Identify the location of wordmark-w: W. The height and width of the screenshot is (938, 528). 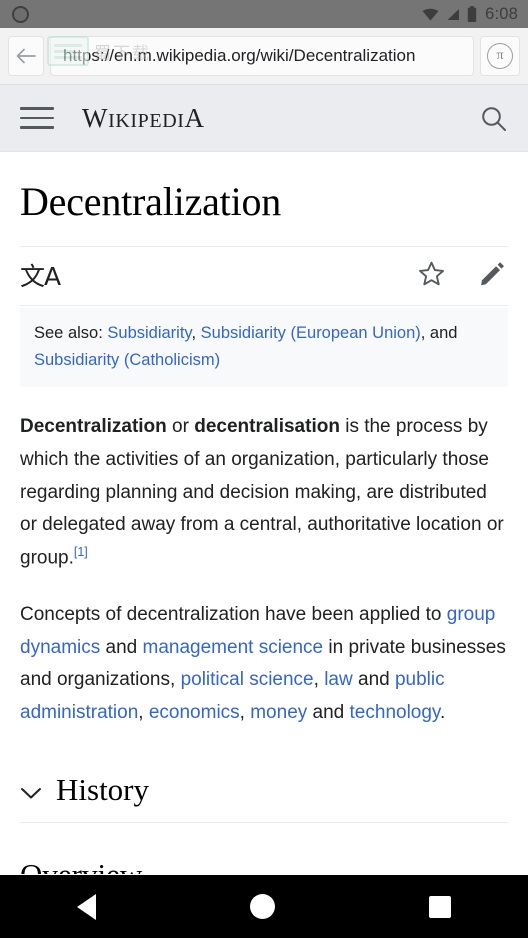
(95, 117).